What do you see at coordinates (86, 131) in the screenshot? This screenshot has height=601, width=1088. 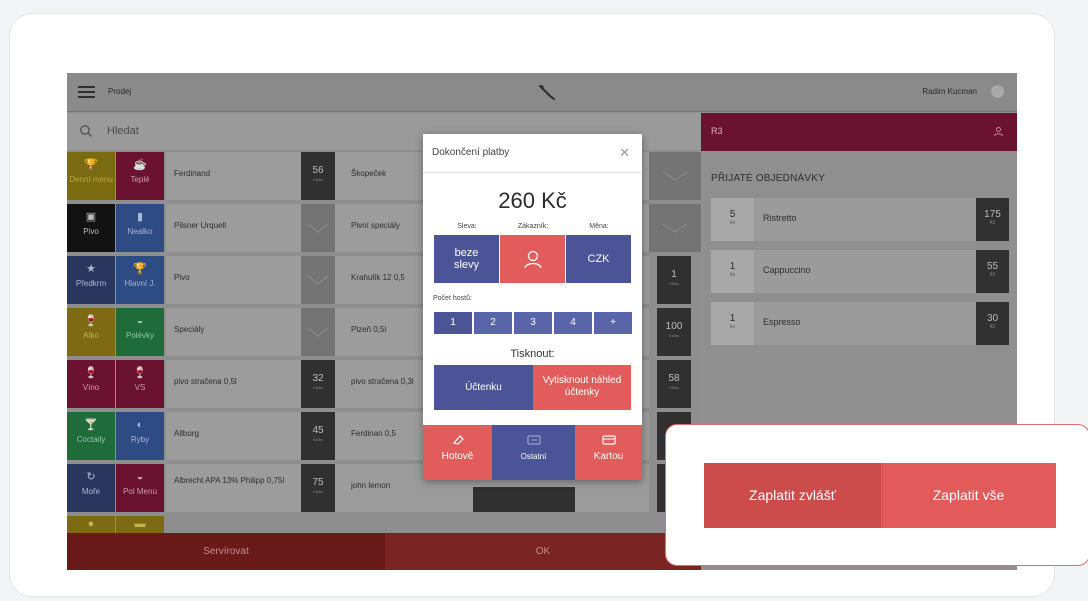 I see `search-icon` at bounding box center [86, 131].